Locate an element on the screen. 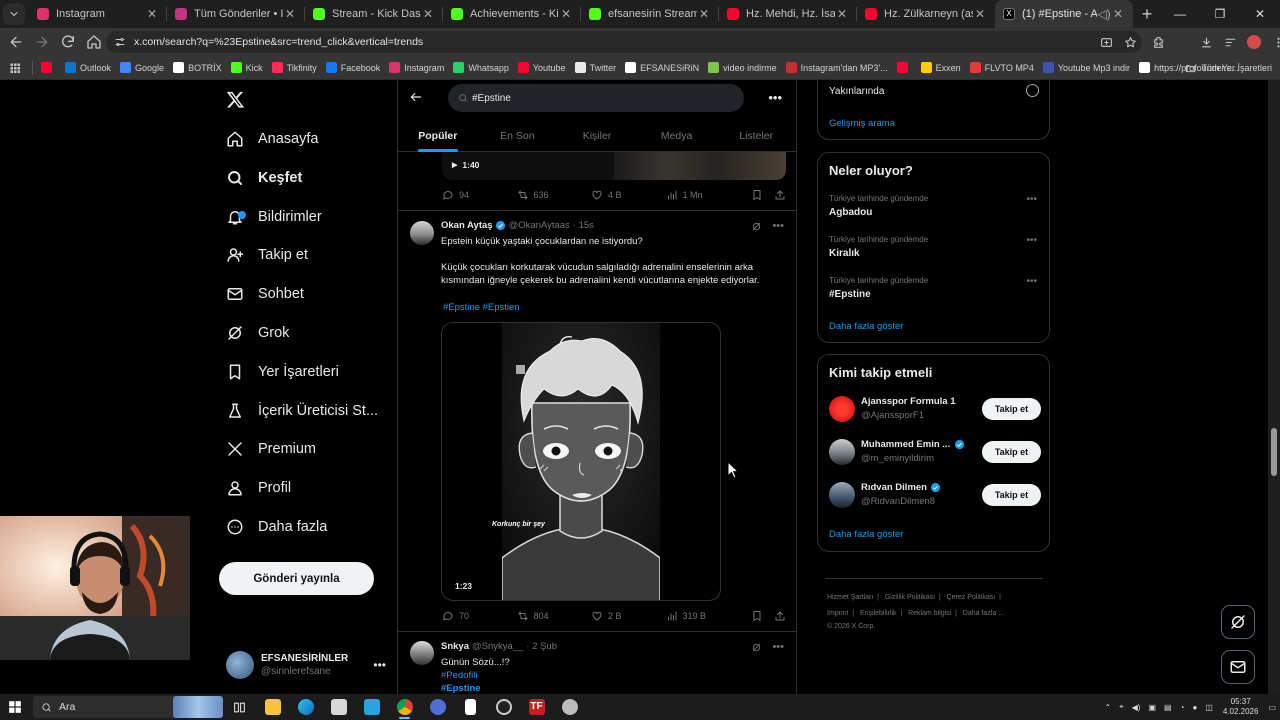  star-bookmark-icon is located at coordinates (1130, 42).